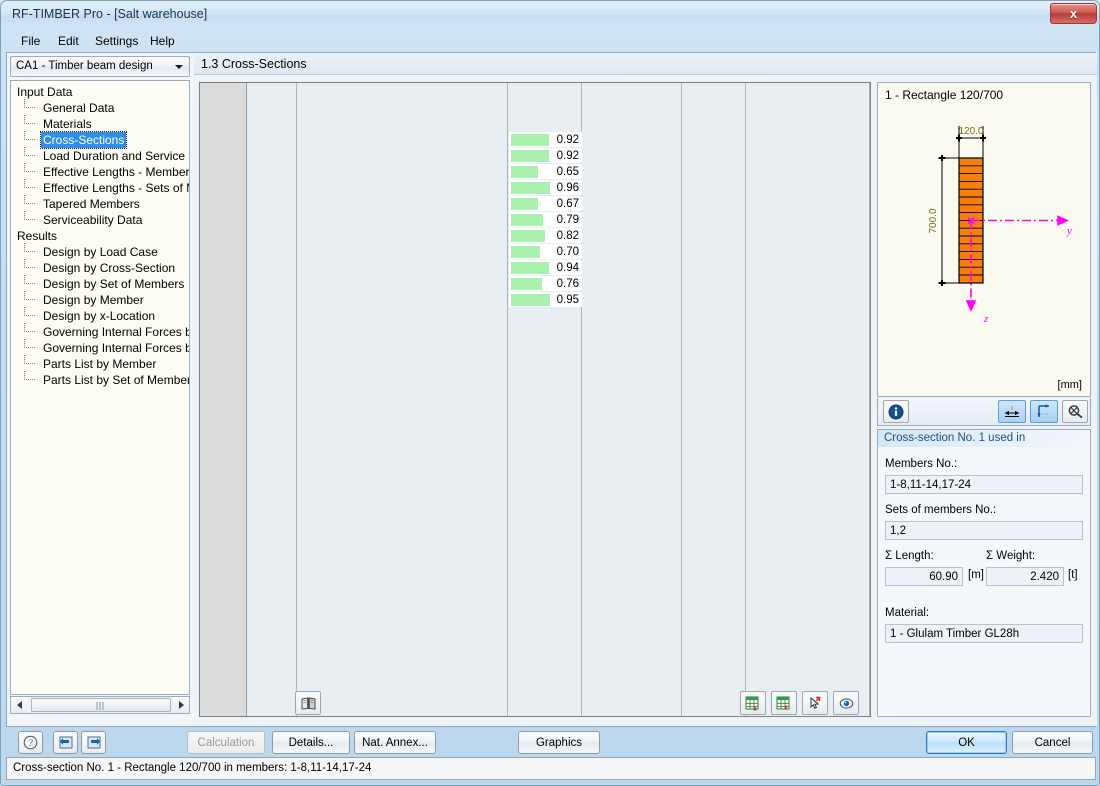 This screenshot has width=1100, height=786. What do you see at coordinates (984, 484) in the screenshot?
I see `members-field: 1-8,11-14,17-24` at bounding box center [984, 484].